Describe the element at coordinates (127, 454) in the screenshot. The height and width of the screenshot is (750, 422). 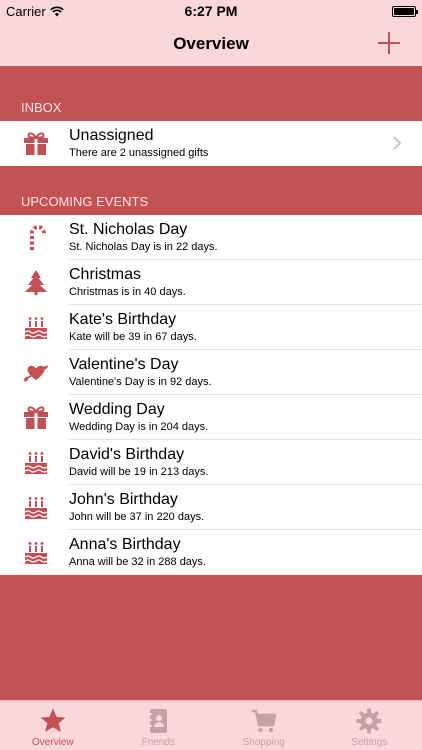
I see `item-title: David's Birthday` at that location.